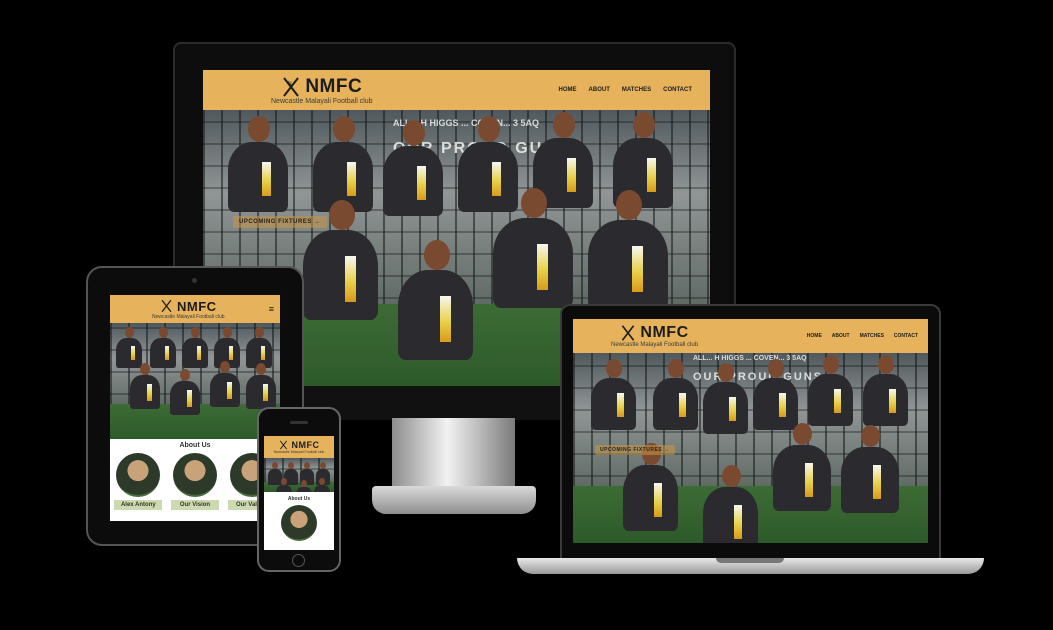  I want to click on about-card-person: Alex Antony, so click(138, 481).